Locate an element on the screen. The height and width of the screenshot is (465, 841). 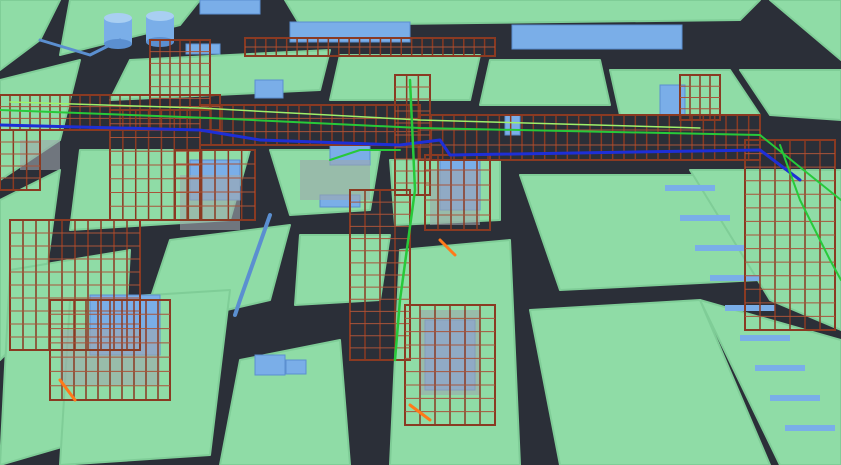
pipe-rack-center is located at coordinates (310, 125).